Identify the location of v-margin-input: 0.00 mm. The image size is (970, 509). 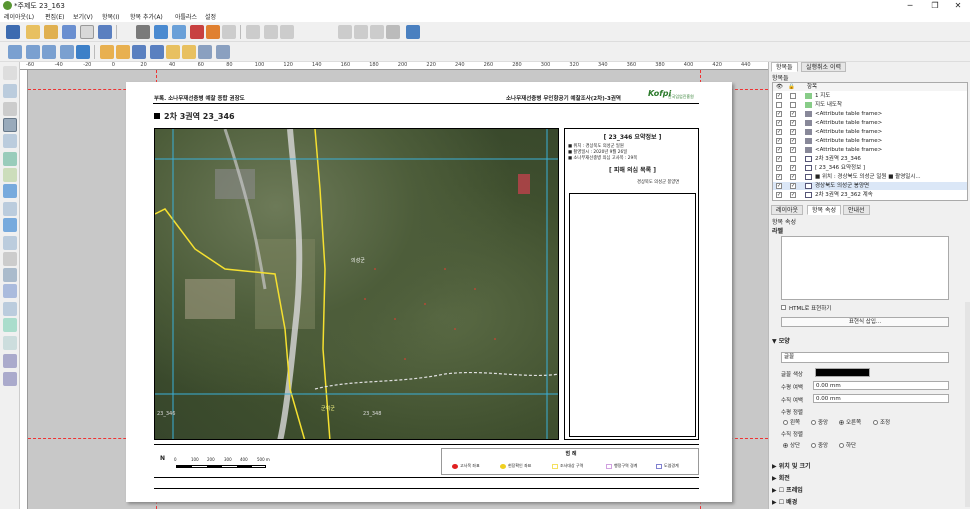
(881, 398).